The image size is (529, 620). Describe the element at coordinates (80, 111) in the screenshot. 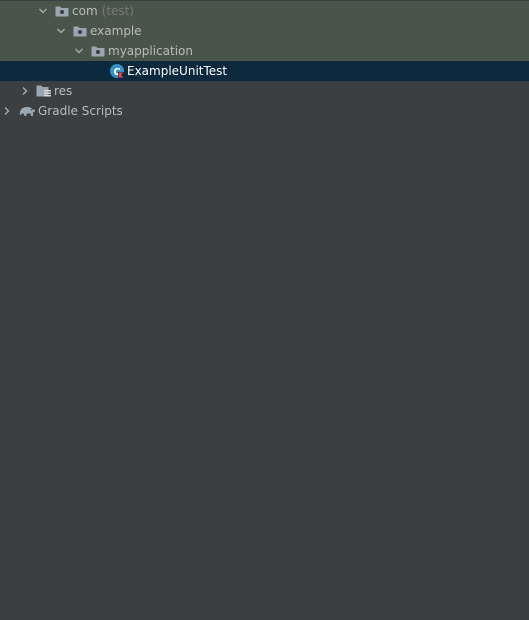

I see `tree-node-label: Gradle Scripts` at that location.